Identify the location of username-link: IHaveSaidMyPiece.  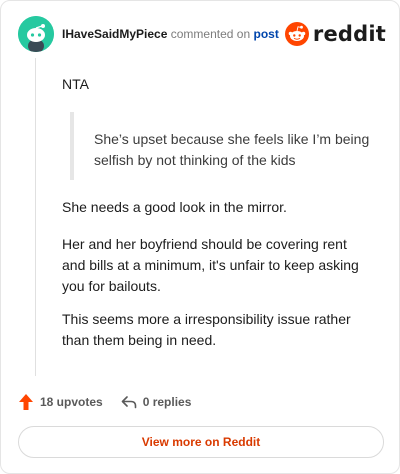
(114, 34).